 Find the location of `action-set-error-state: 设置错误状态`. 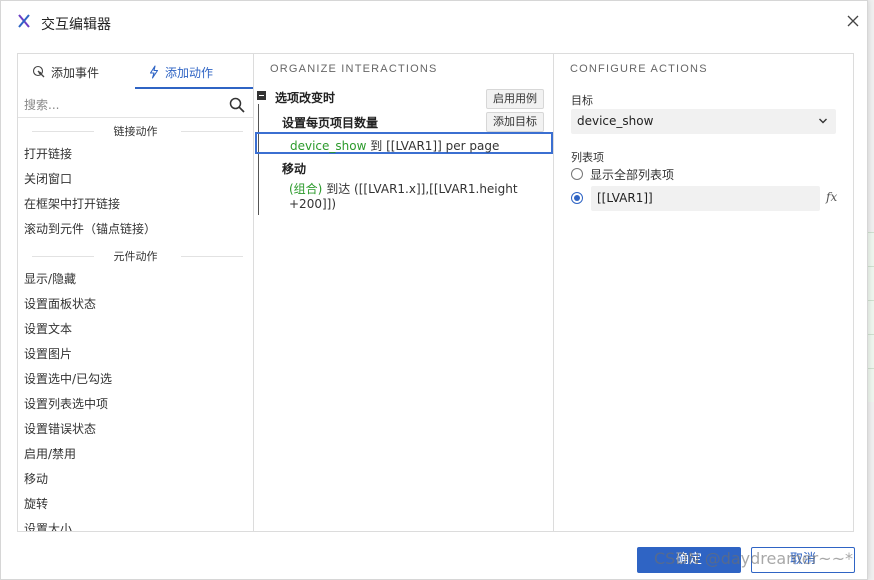

action-set-error-state: 设置错误状态 is located at coordinates (135, 429).